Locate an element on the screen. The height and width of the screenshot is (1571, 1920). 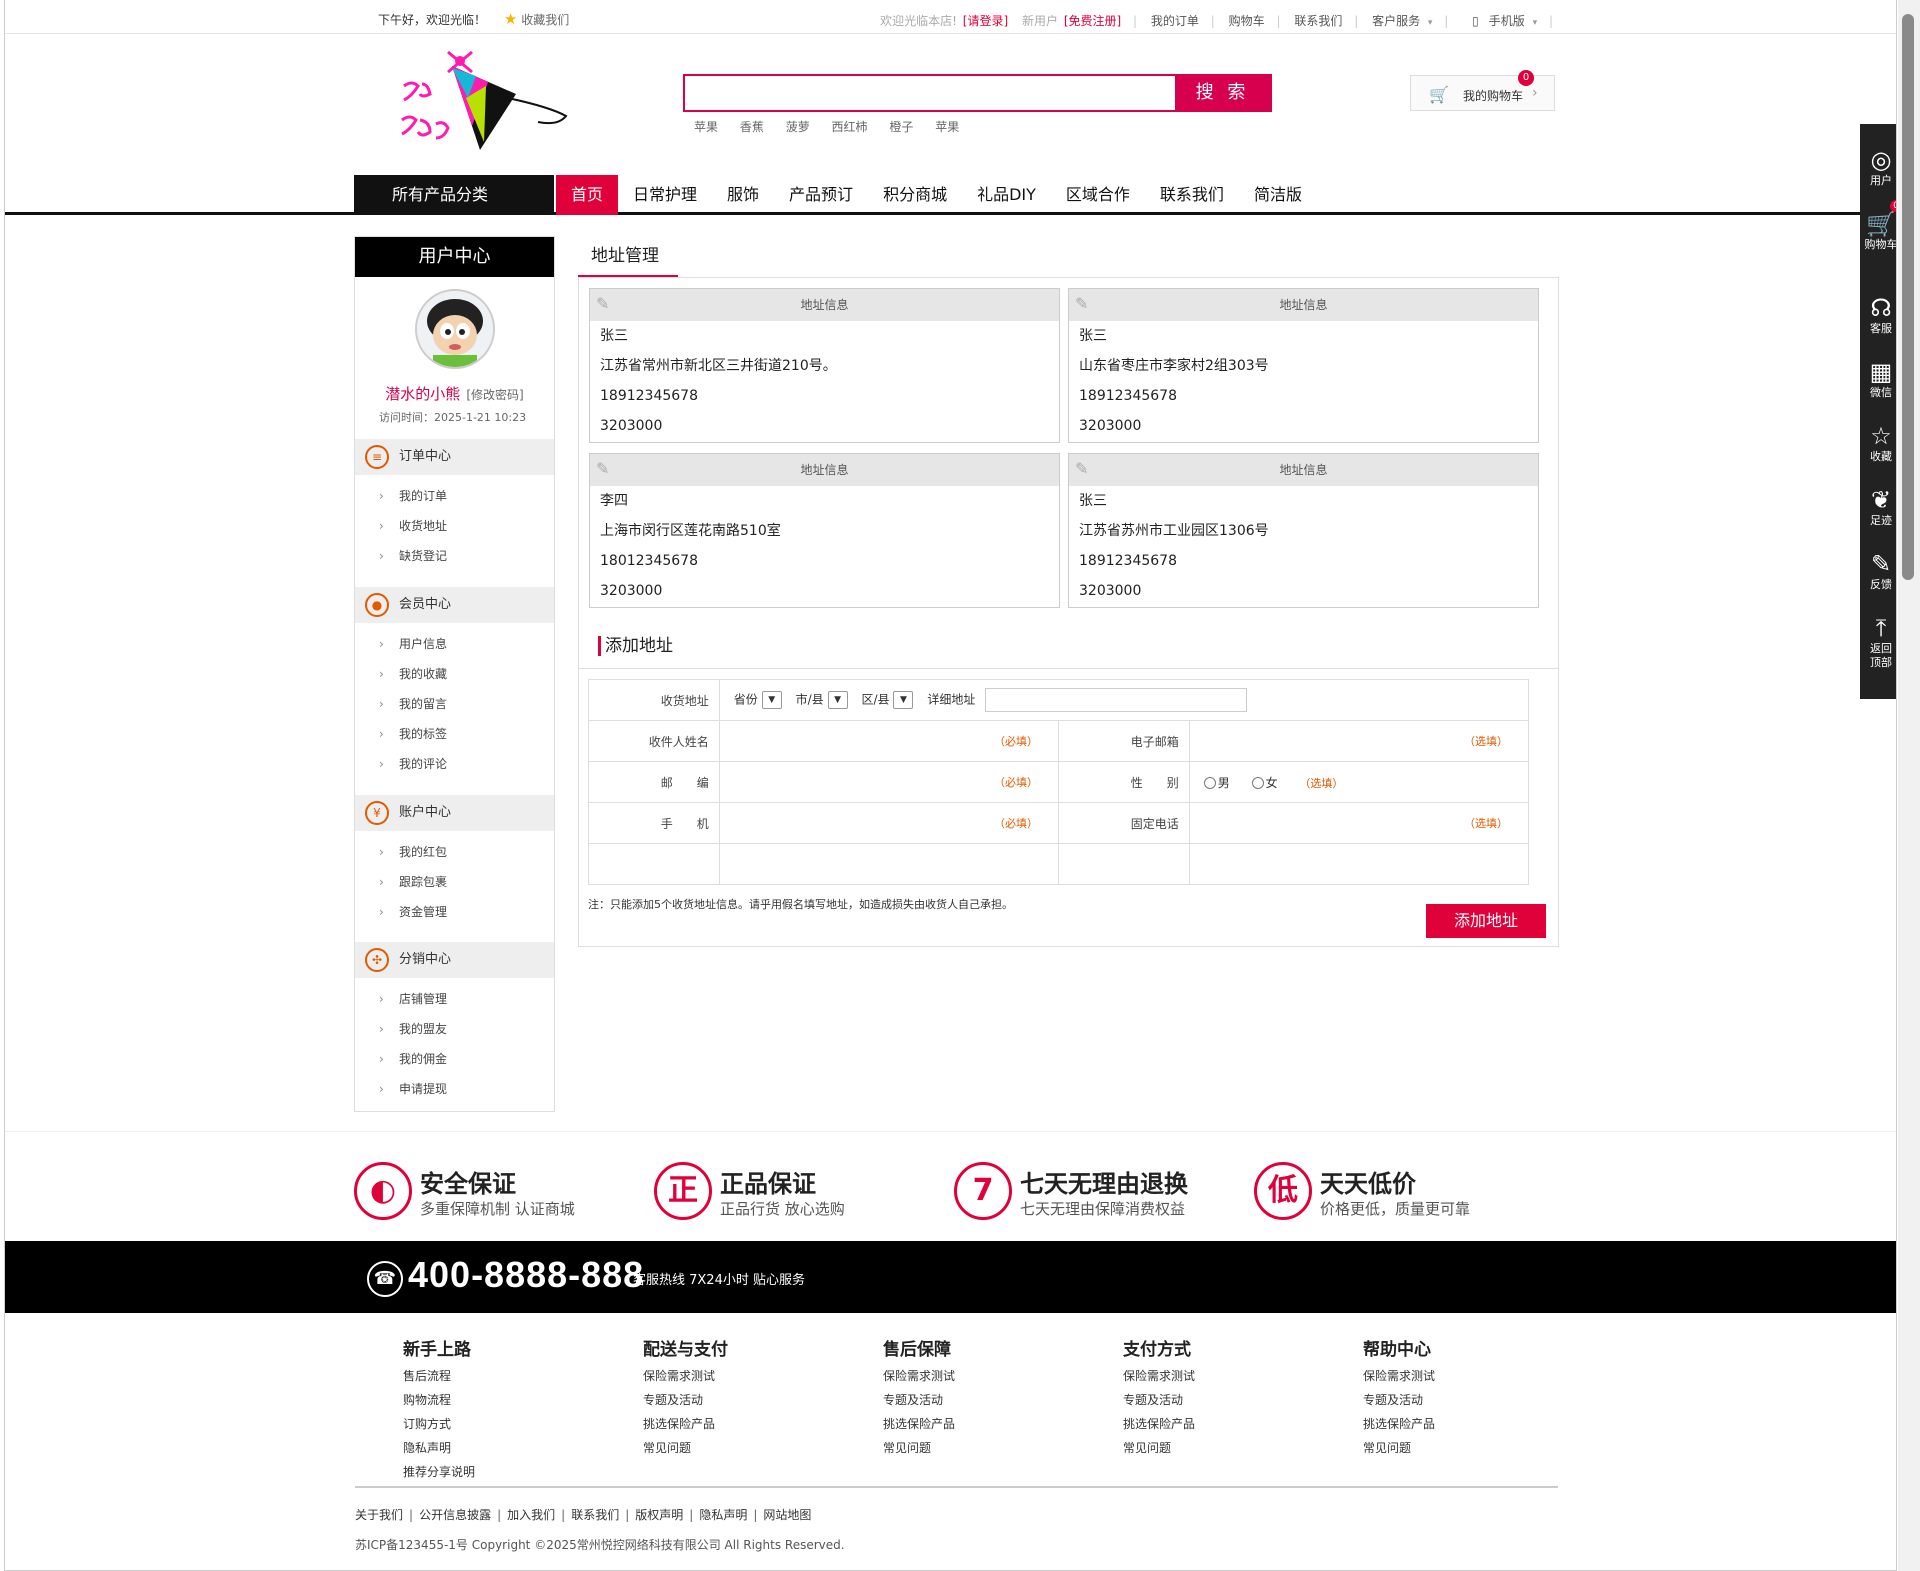
sidebar-item-withdraw: 申请提现 is located at coordinates (454, 1089).